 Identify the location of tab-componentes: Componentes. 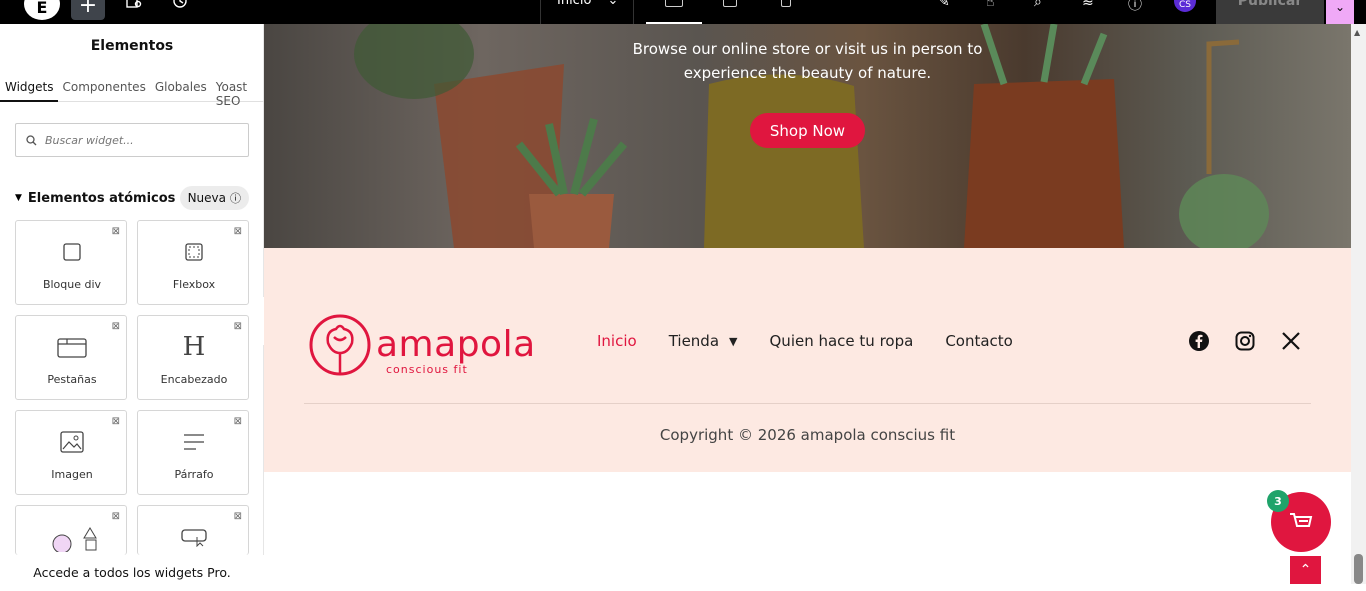
(104, 87).